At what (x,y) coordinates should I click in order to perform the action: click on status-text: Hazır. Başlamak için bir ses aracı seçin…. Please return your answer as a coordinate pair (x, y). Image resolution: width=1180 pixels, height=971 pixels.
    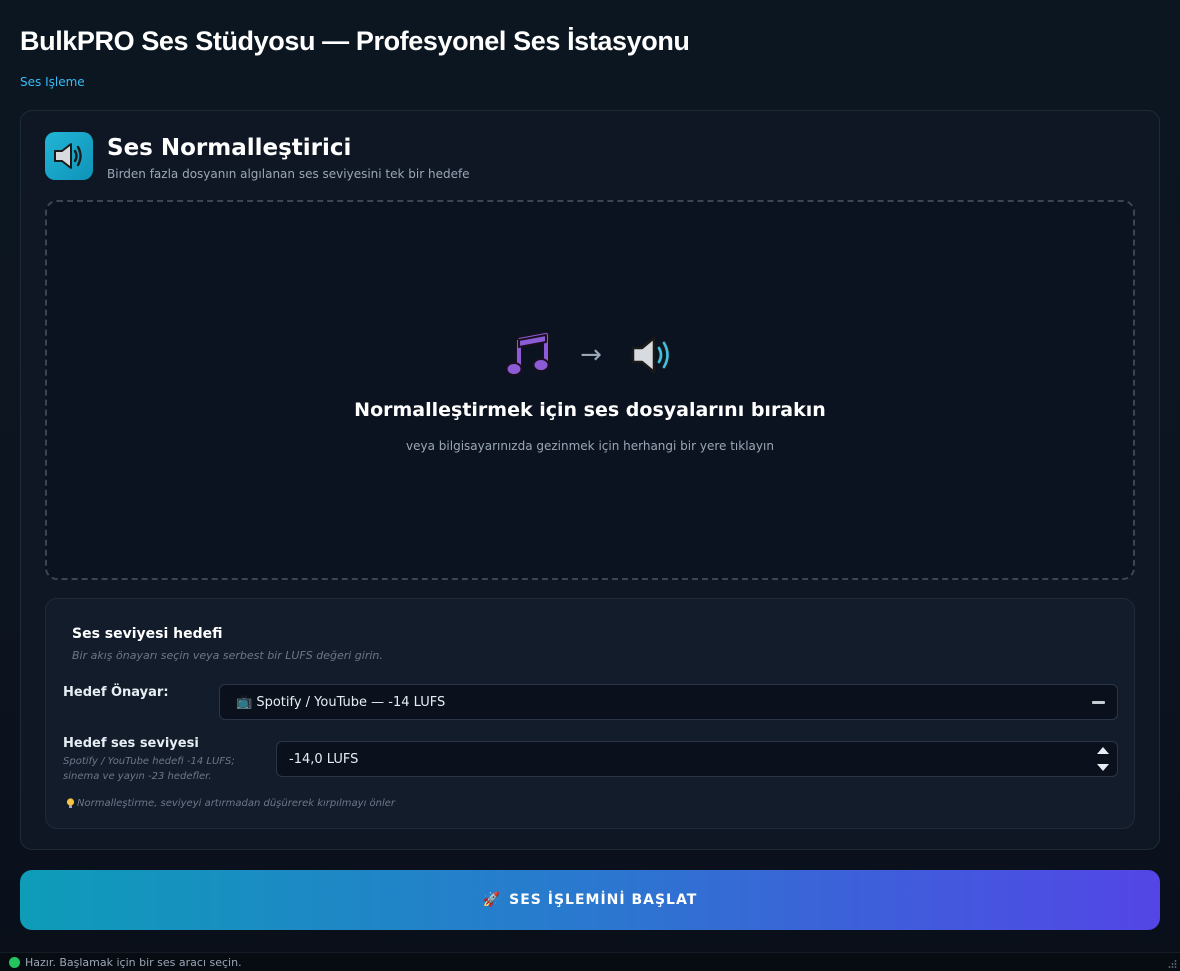
    Looking at the image, I should click on (133, 962).